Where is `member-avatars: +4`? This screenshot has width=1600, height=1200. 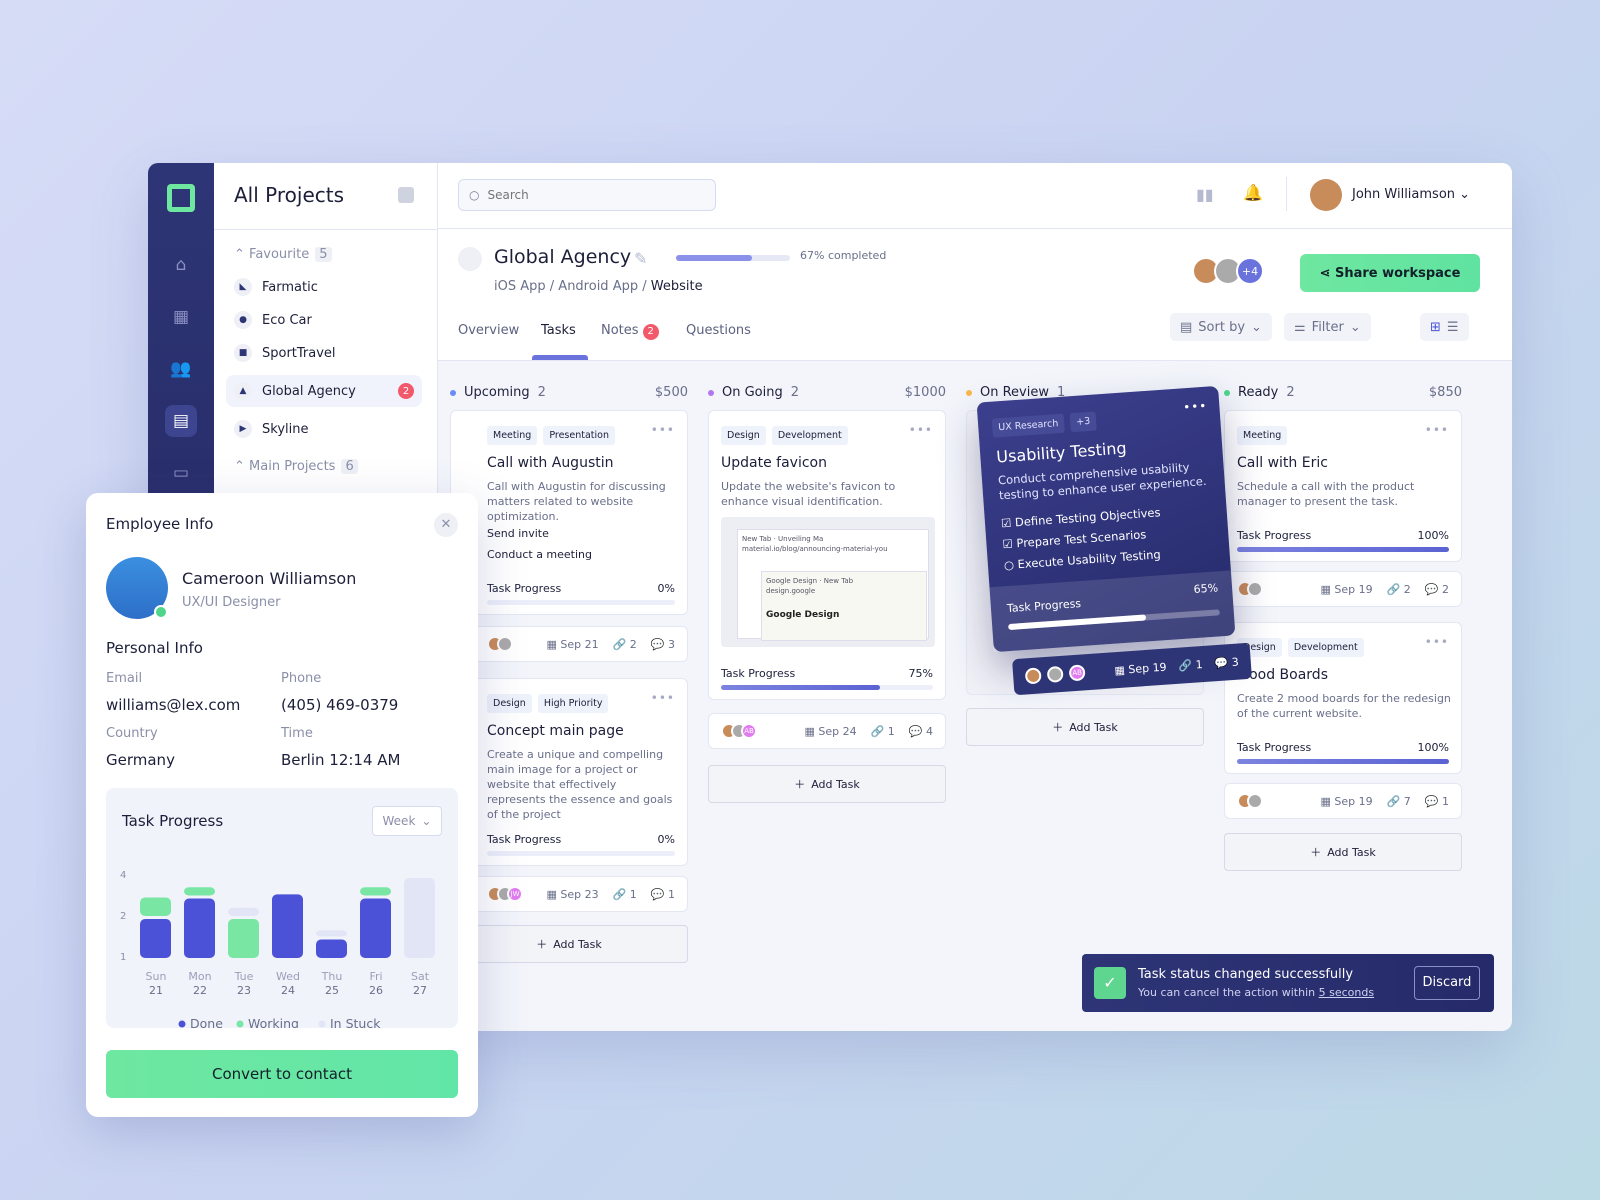 member-avatars: +4 is located at coordinates (1228, 271).